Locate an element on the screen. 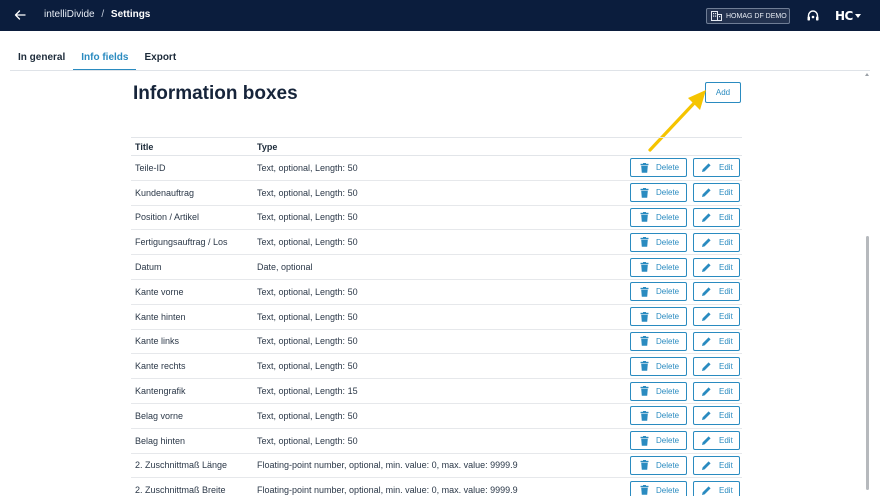 Image resolution: width=880 pixels, height=496 pixels. row-title: 2. Zuschnittmaß Breite is located at coordinates (180, 490).